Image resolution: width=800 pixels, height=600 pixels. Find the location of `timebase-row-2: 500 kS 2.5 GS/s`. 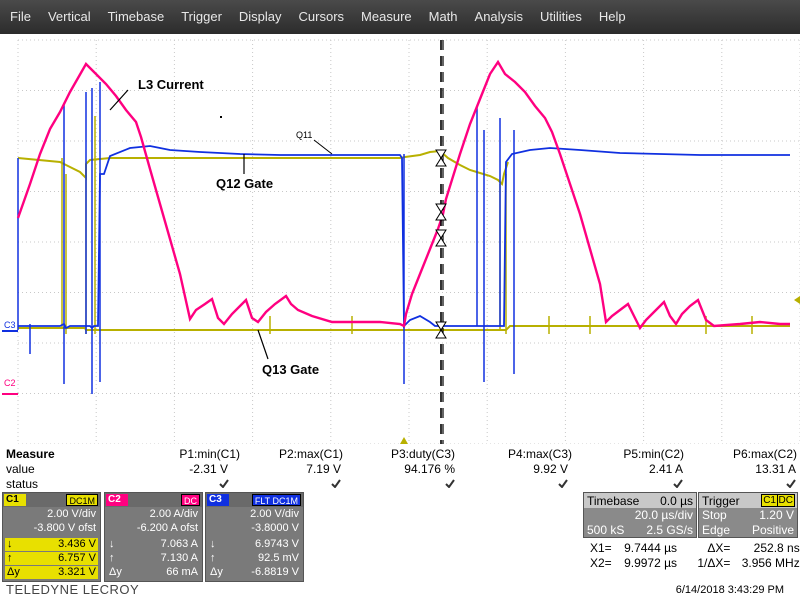

timebase-row-2: 500 kS 2.5 GS/s is located at coordinates (640, 530).